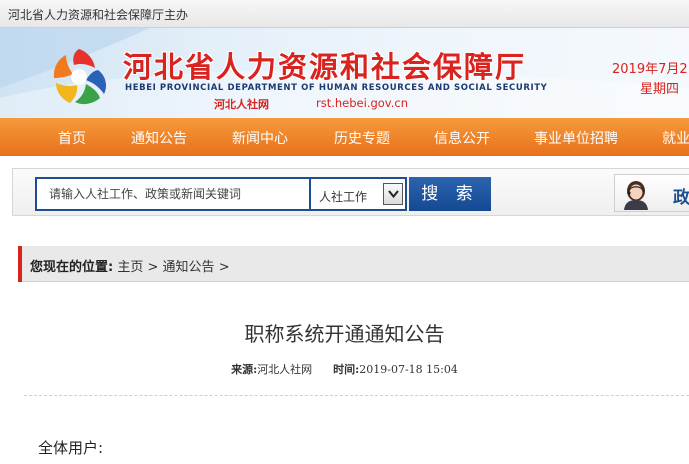  Describe the element at coordinates (353, 264) in the screenshot. I see `breadcrumb: 您现在的位置: 主页 > 通知公告 >` at that location.